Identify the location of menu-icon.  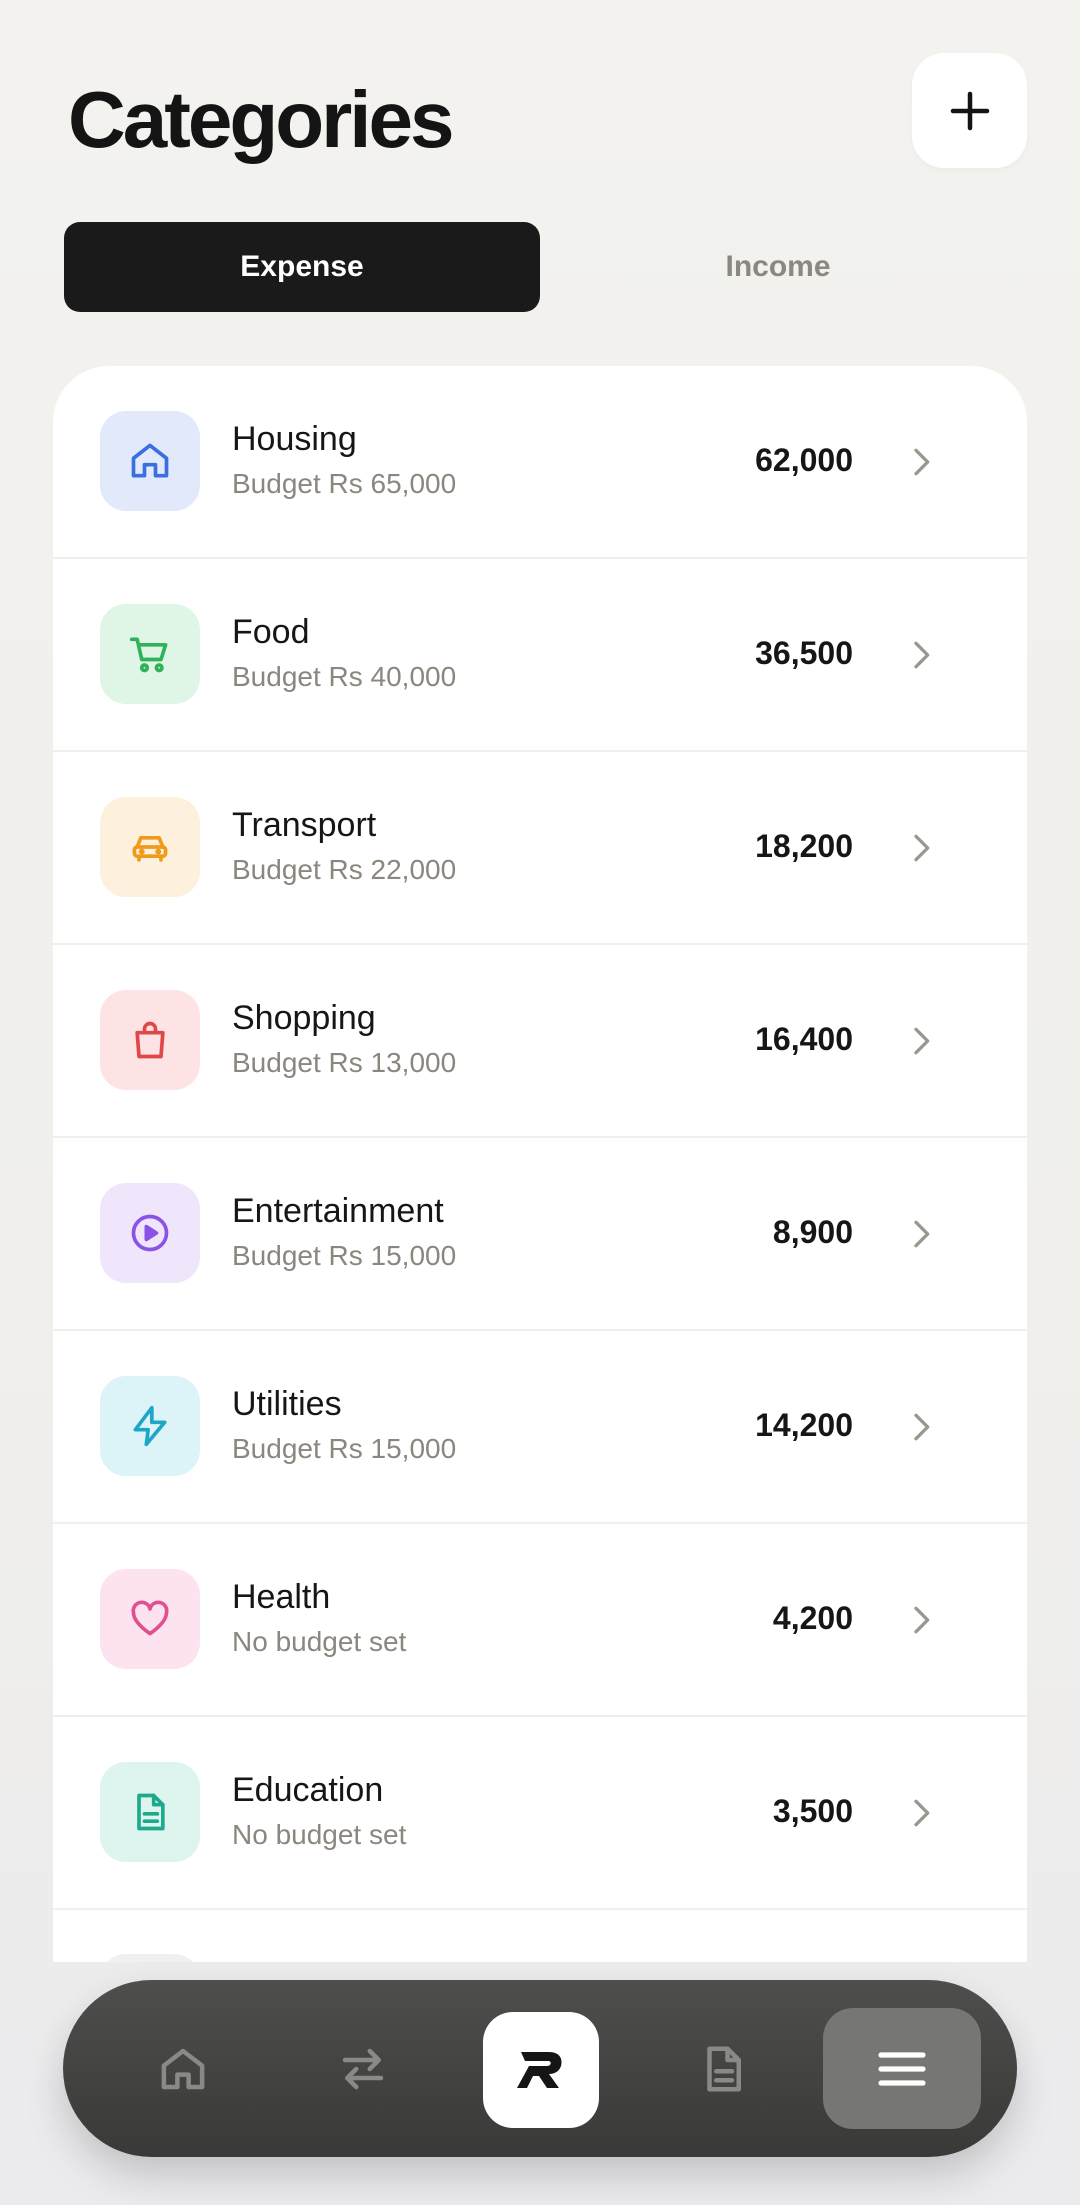
(902, 2068).